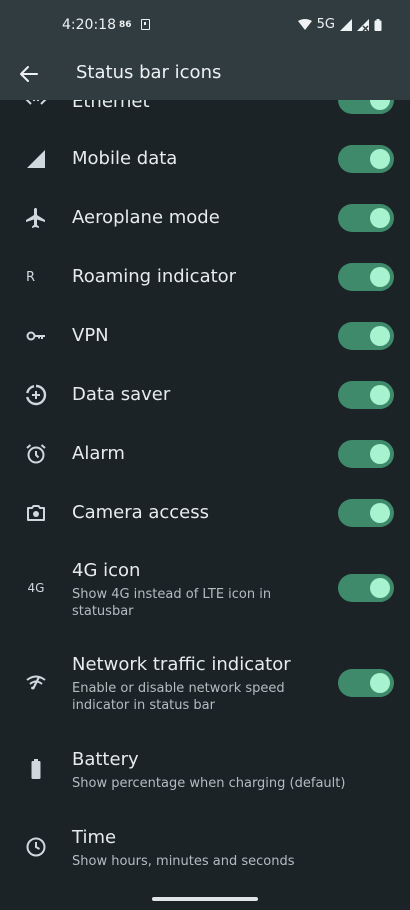  I want to click on roaming-icon: R, so click(31, 277).